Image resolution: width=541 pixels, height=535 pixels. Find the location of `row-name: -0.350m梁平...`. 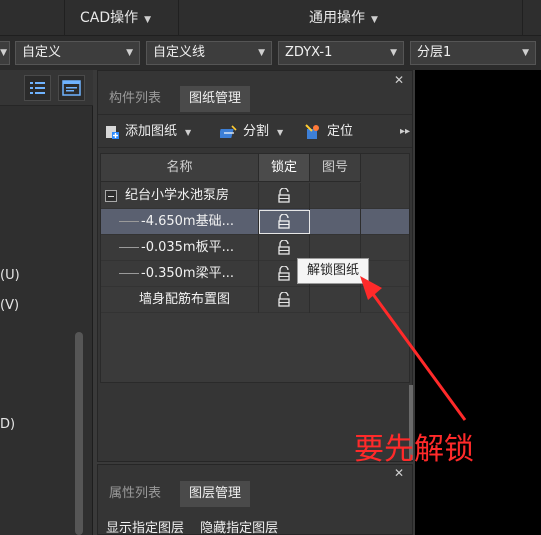

row-name: -0.350m梁平... is located at coordinates (187, 273).